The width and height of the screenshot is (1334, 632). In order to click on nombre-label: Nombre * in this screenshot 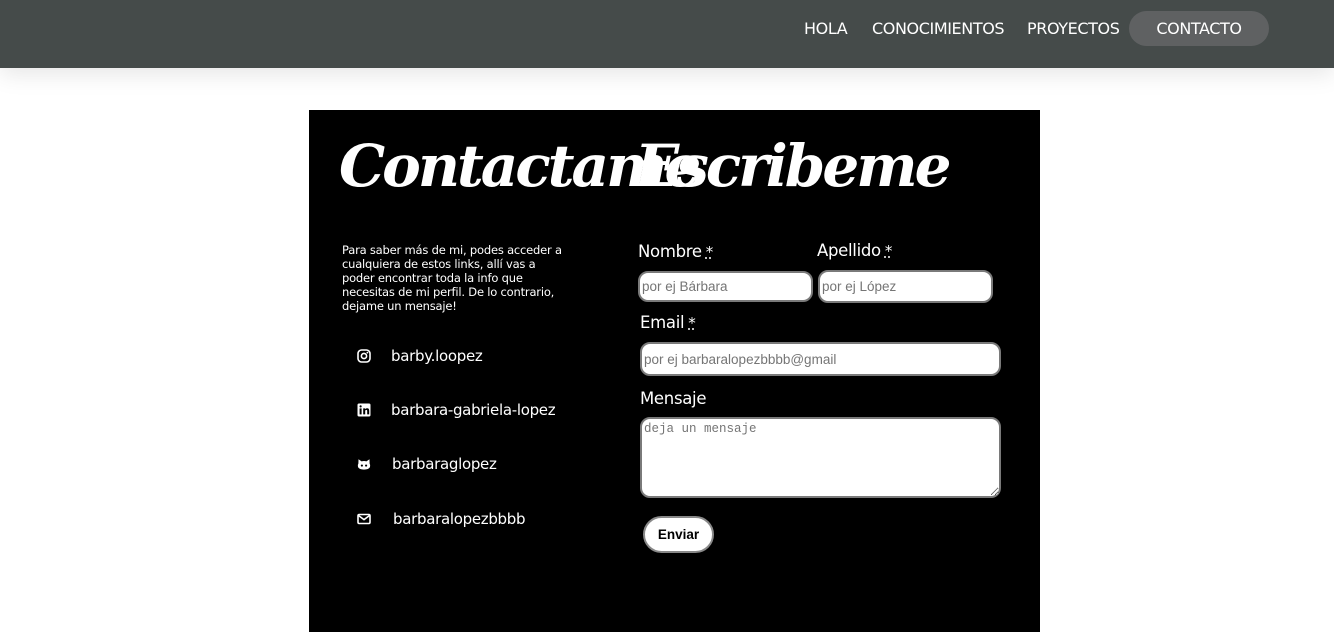, I will do `click(675, 251)`.